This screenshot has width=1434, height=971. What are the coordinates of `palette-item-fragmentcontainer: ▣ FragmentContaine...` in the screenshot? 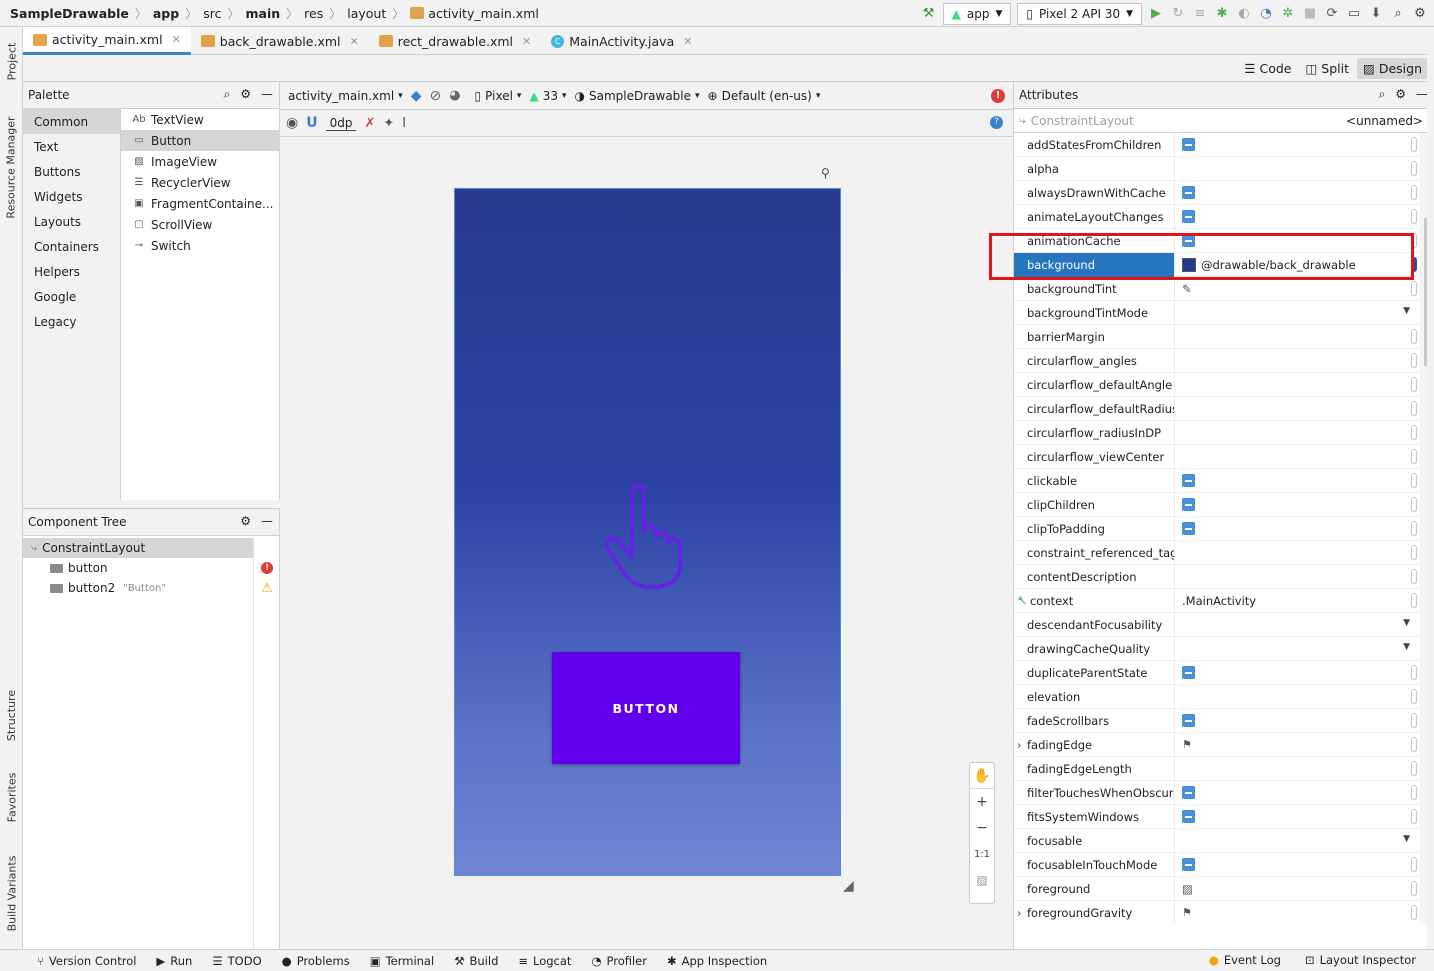 It's located at (200, 203).